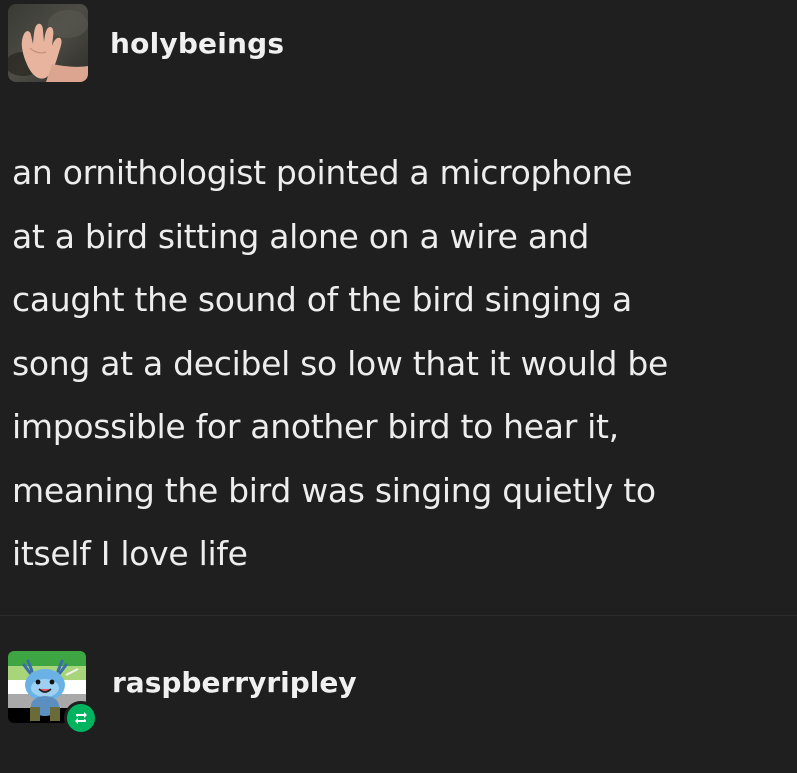 Image resolution: width=797 pixels, height=773 pixels. I want to click on post-divider, so click(398, 615).